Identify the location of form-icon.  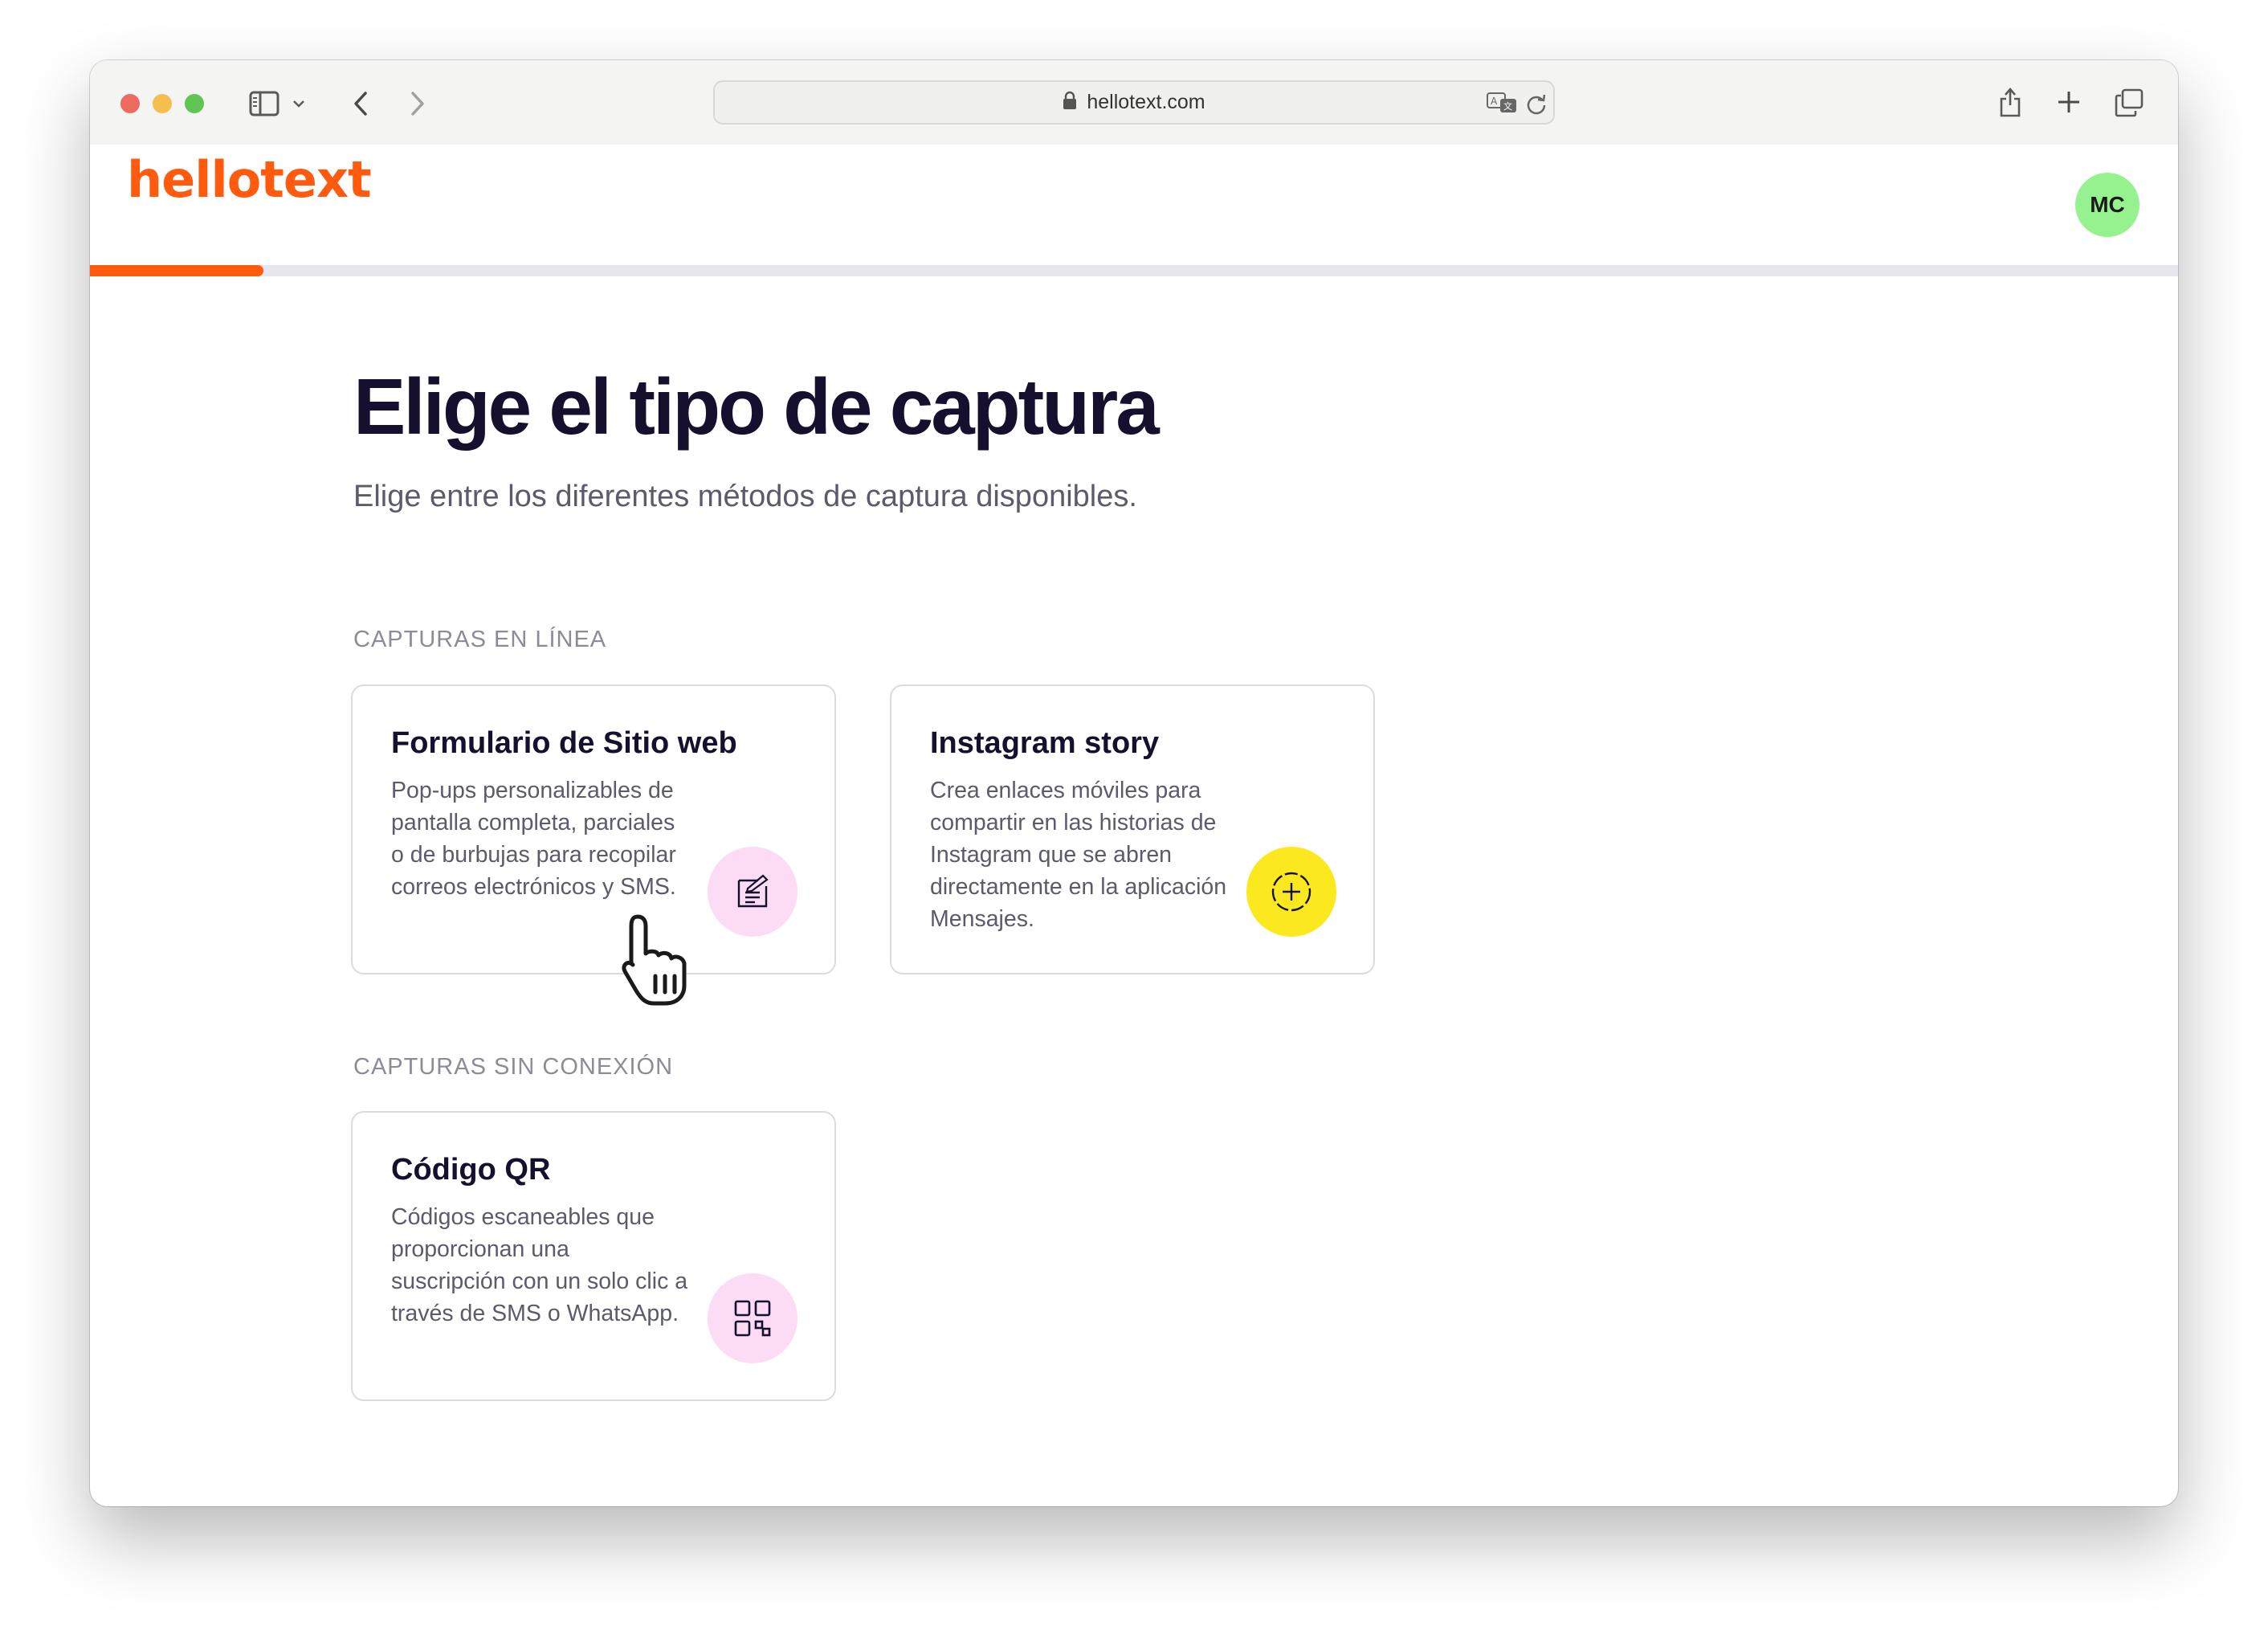
(752, 892).